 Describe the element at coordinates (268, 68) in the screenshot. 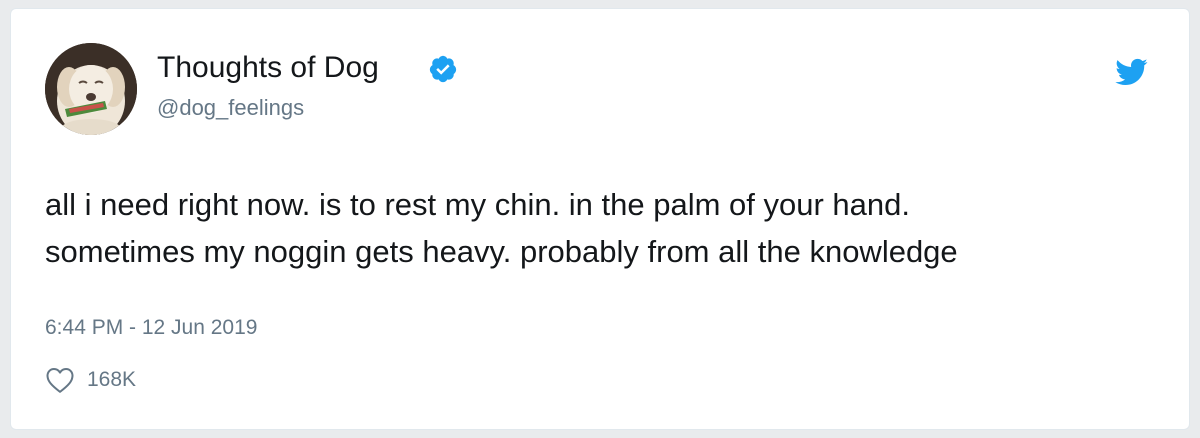

I see `author-display-name: Thoughts of Dog` at that location.